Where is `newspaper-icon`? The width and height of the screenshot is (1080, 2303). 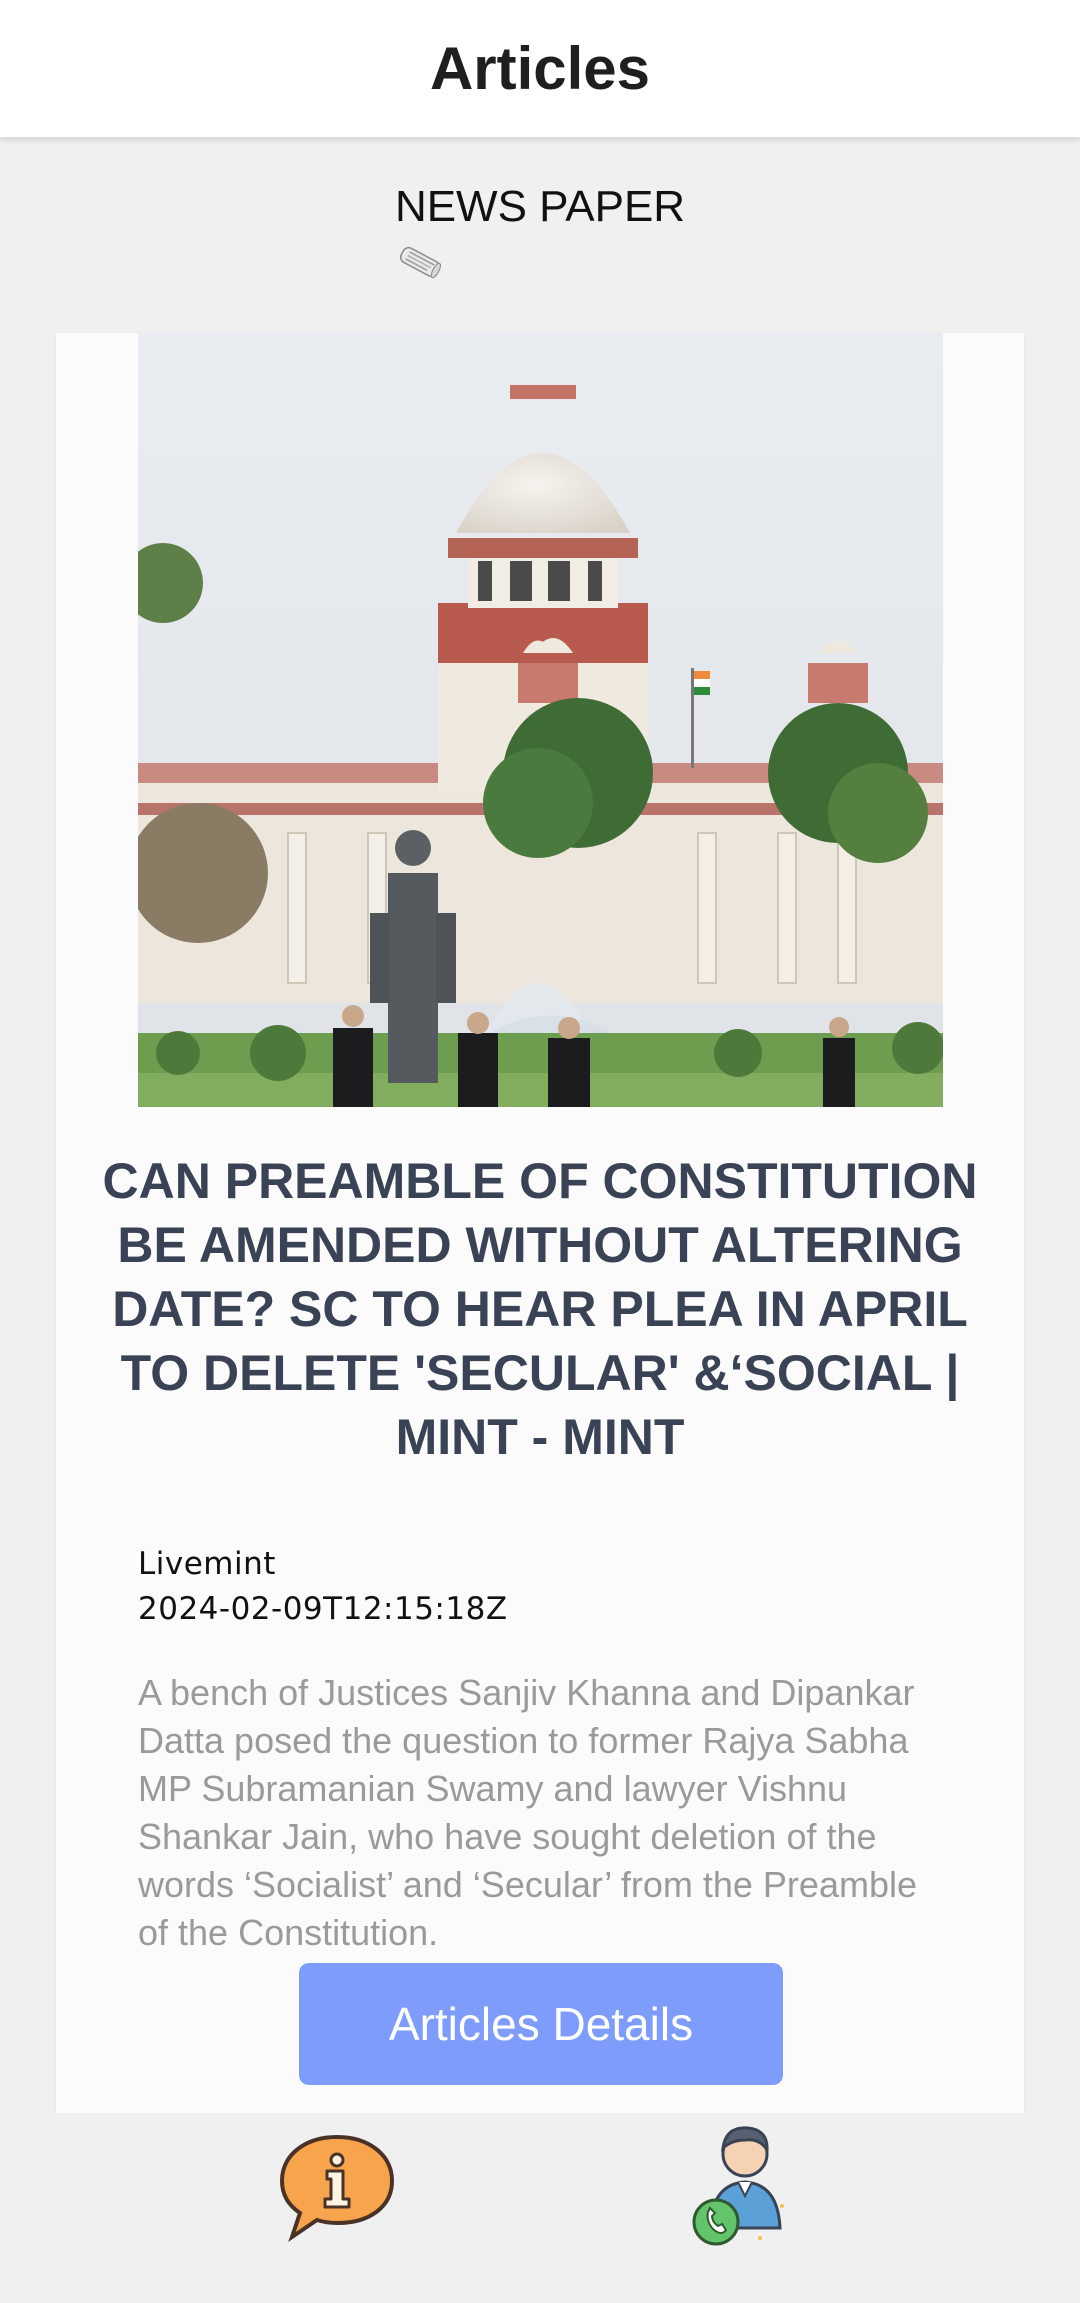 newspaper-icon is located at coordinates (420, 262).